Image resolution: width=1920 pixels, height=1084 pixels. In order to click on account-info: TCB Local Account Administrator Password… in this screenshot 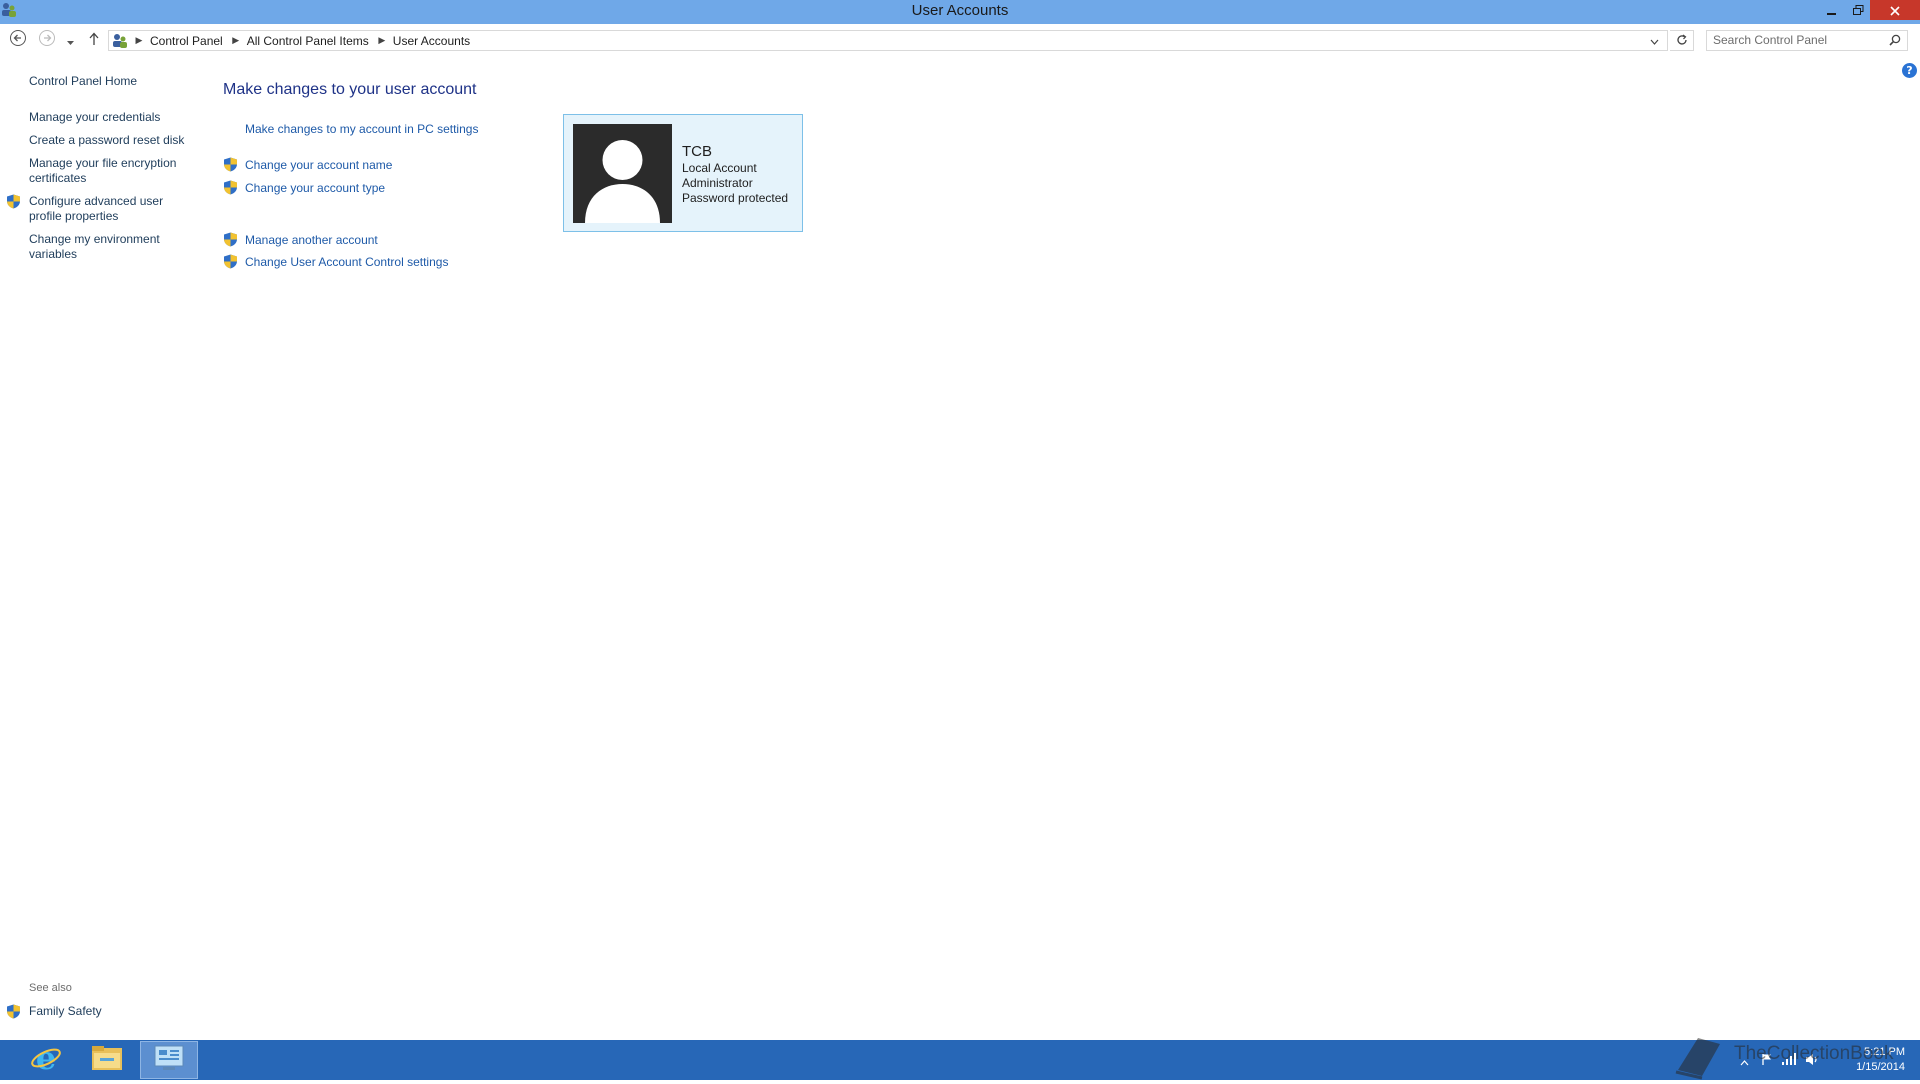, I will do `click(735, 174)`.